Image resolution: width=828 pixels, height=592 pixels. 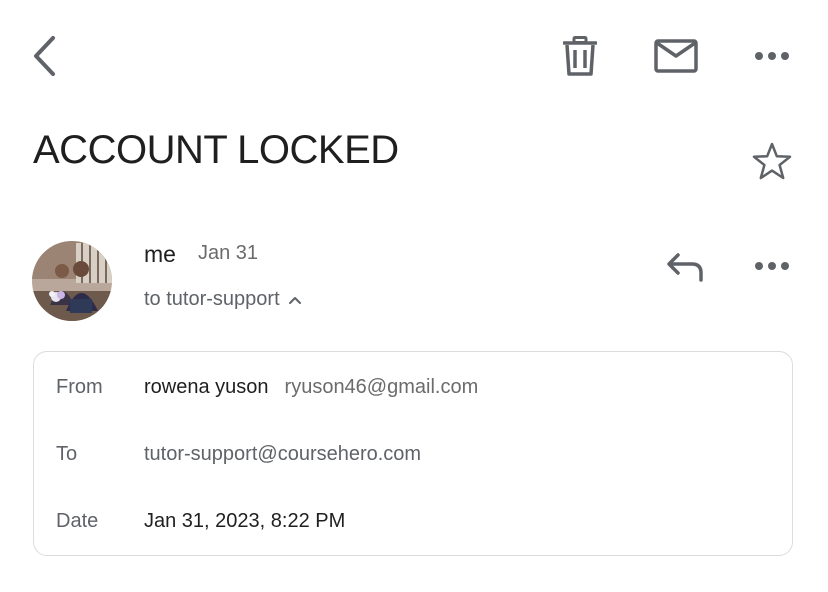 I want to click on recipients-toggle: to tutor-support, so click(x=223, y=299).